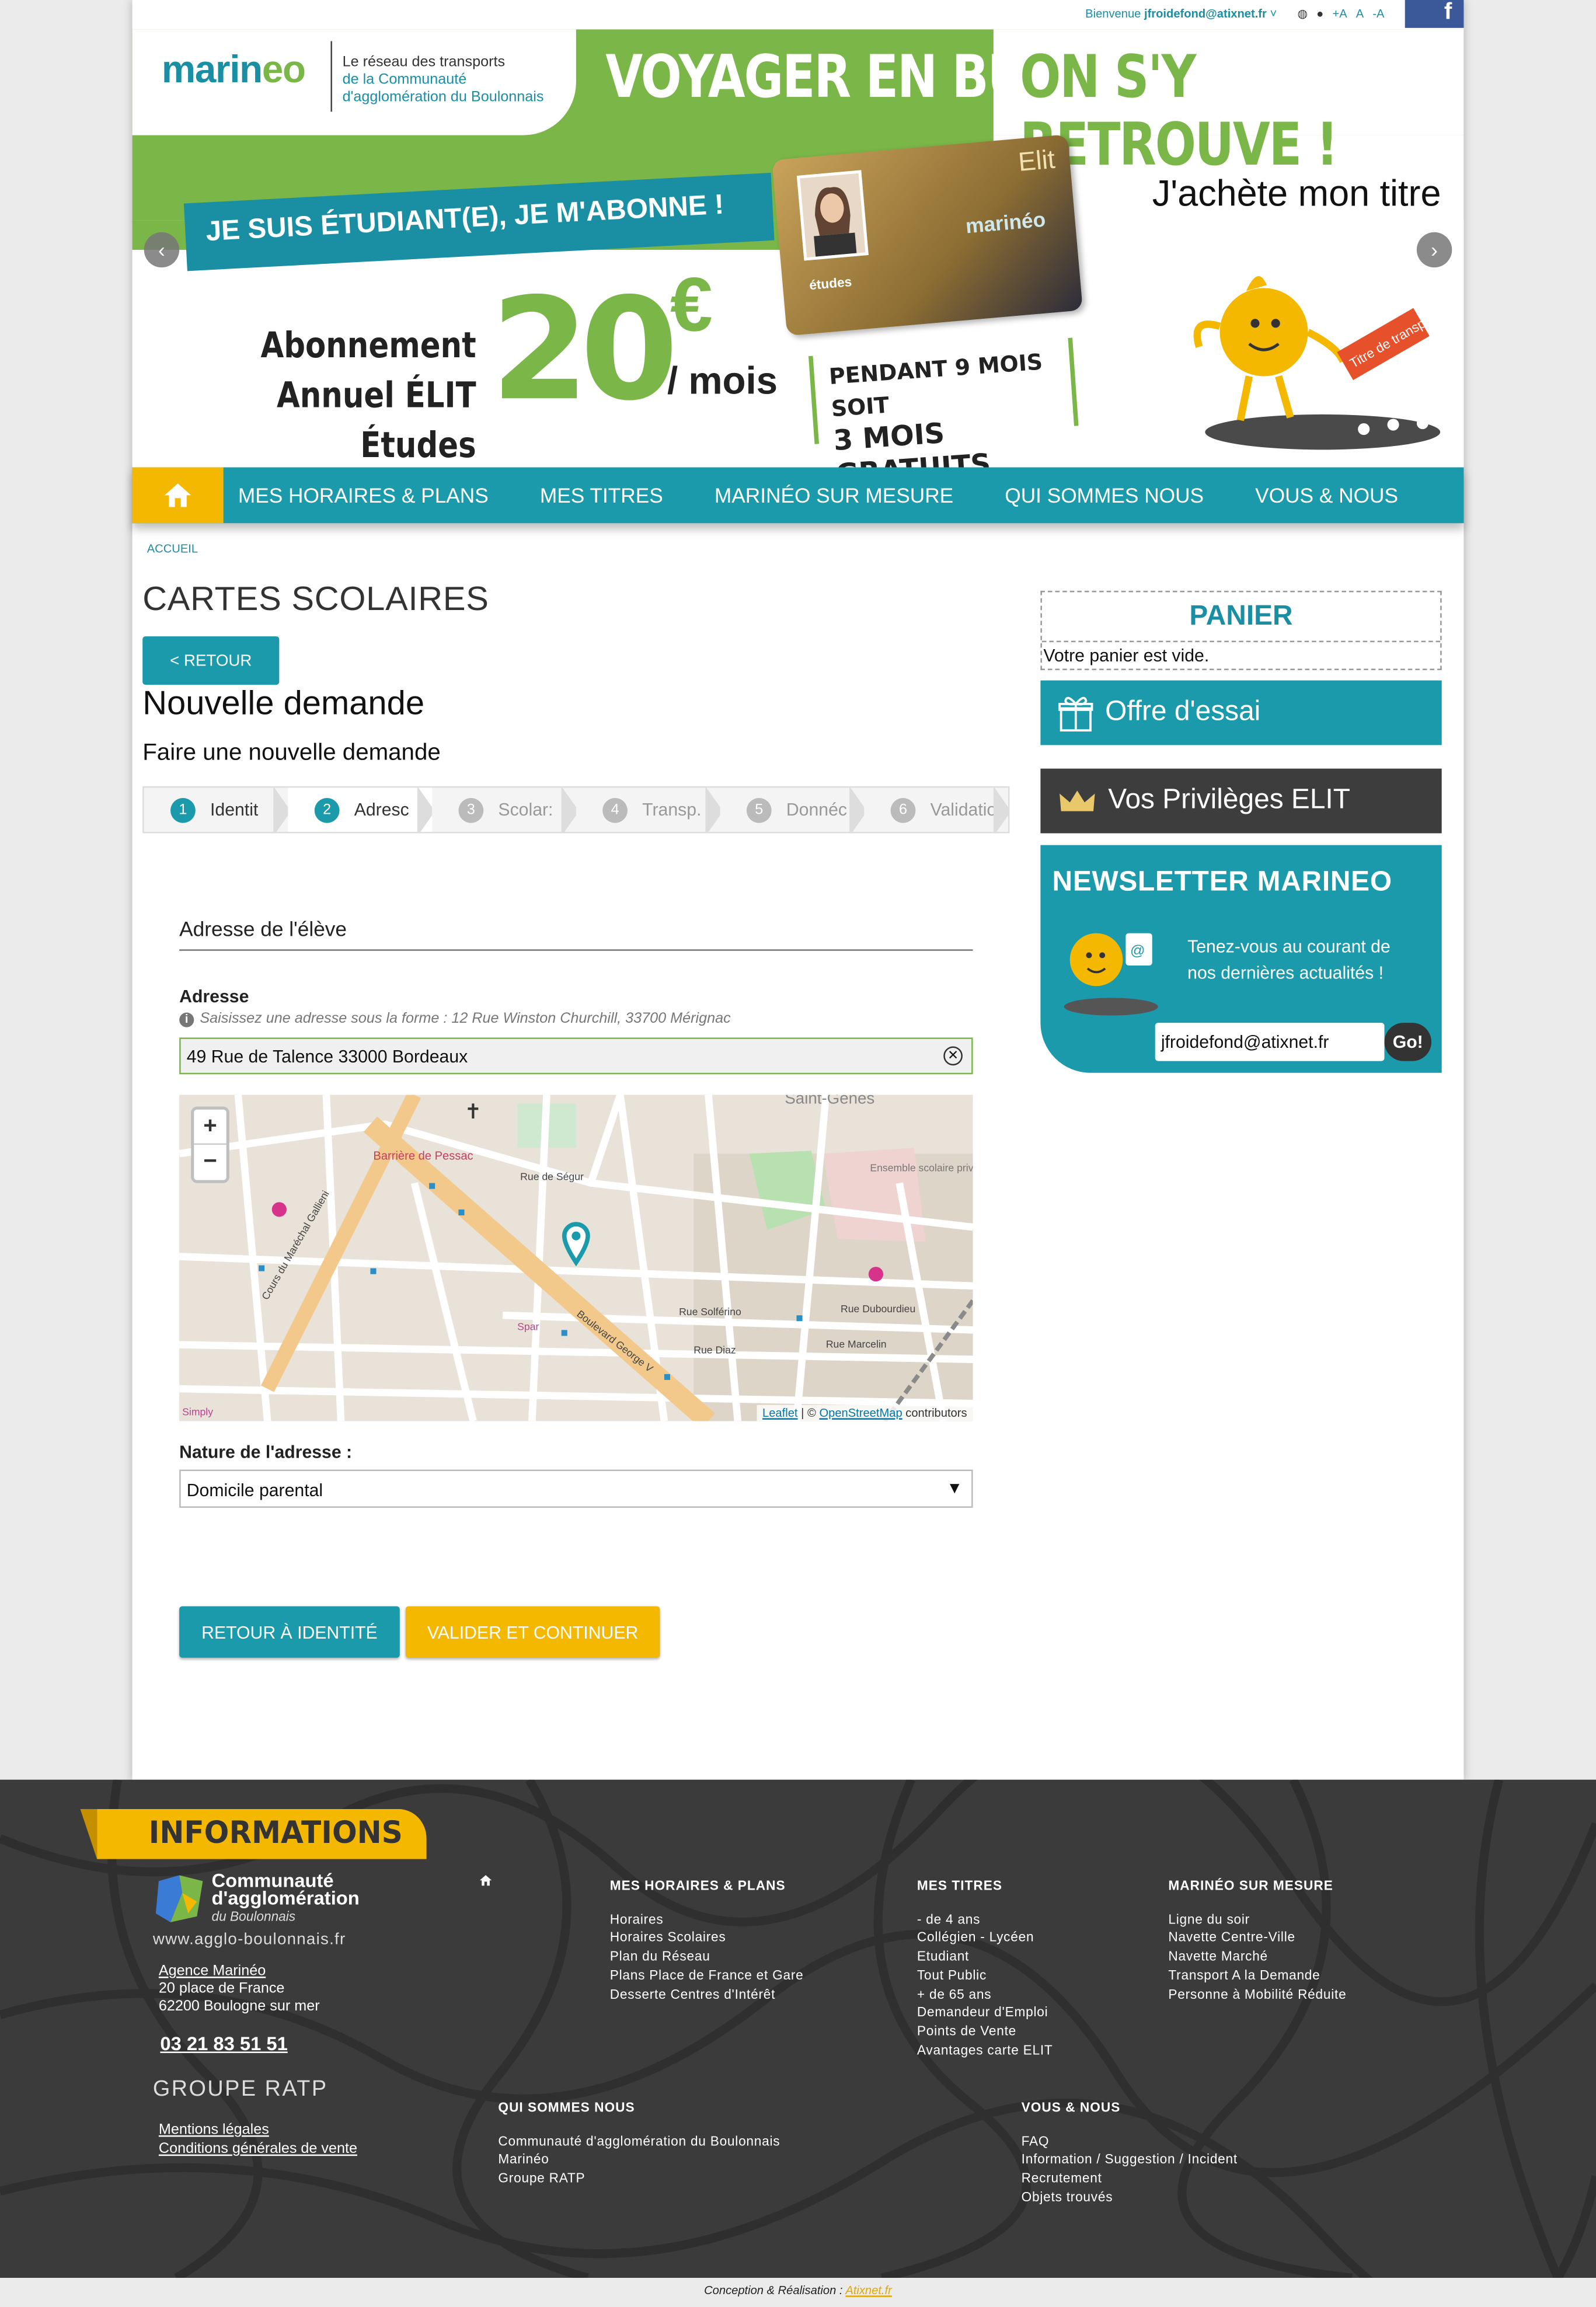  What do you see at coordinates (792, 809) in the screenshot?
I see `step-donnees: 5 Donnéc` at bounding box center [792, 809].